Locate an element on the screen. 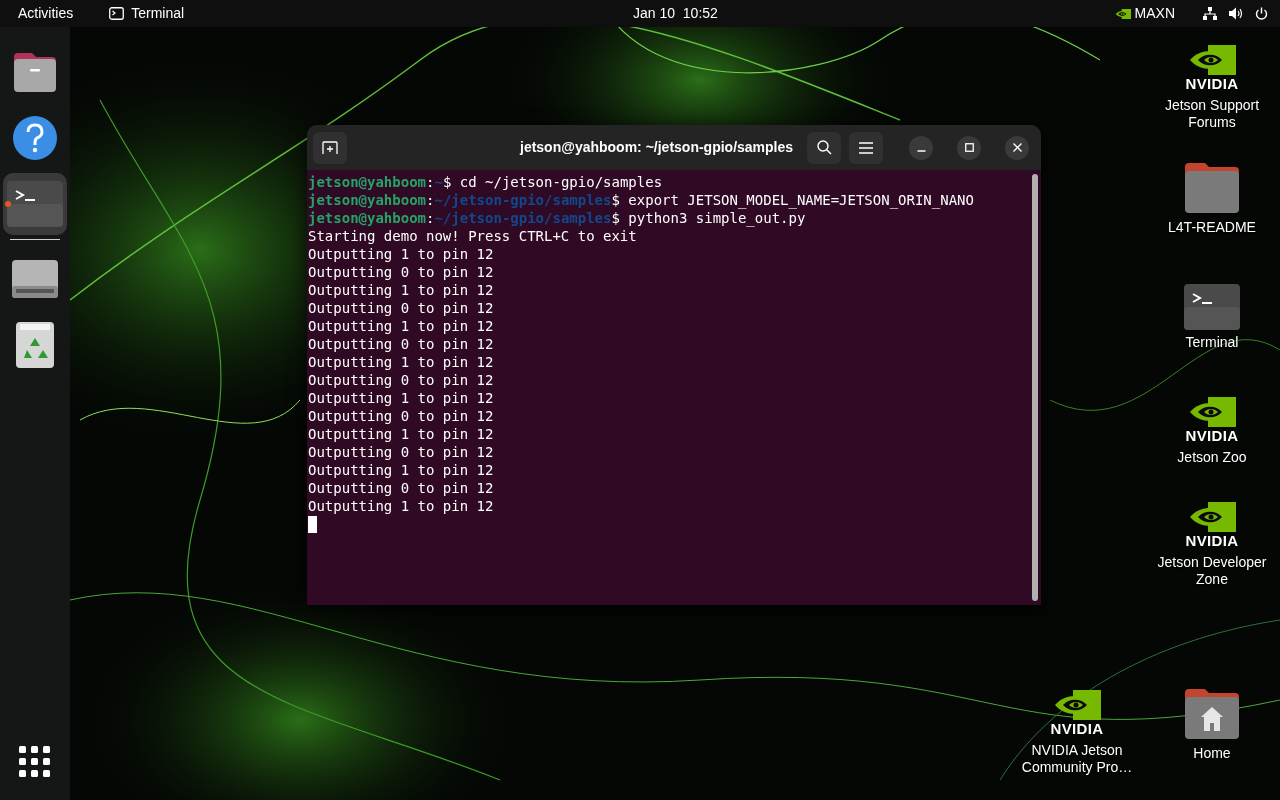 Image resolution: width=1280 pixels, height=800 pixels. scrollbar is located at coordinates (1035, 387).